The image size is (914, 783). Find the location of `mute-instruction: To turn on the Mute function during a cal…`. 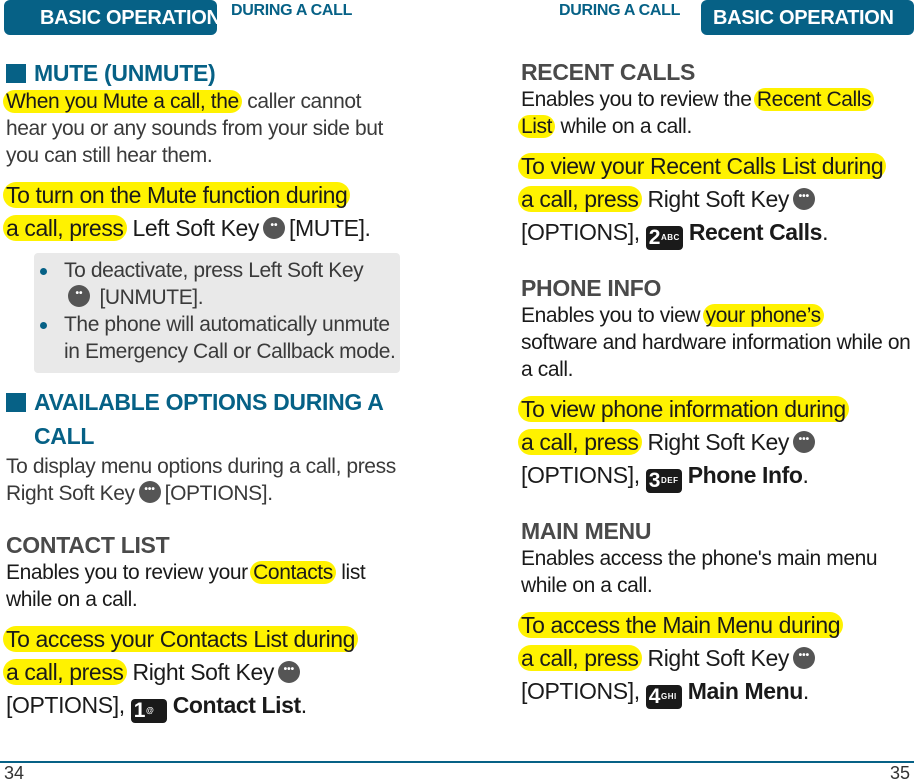

mute-instruction: To turn on the Mute function during a cal… is located at coordinates (204, 212).